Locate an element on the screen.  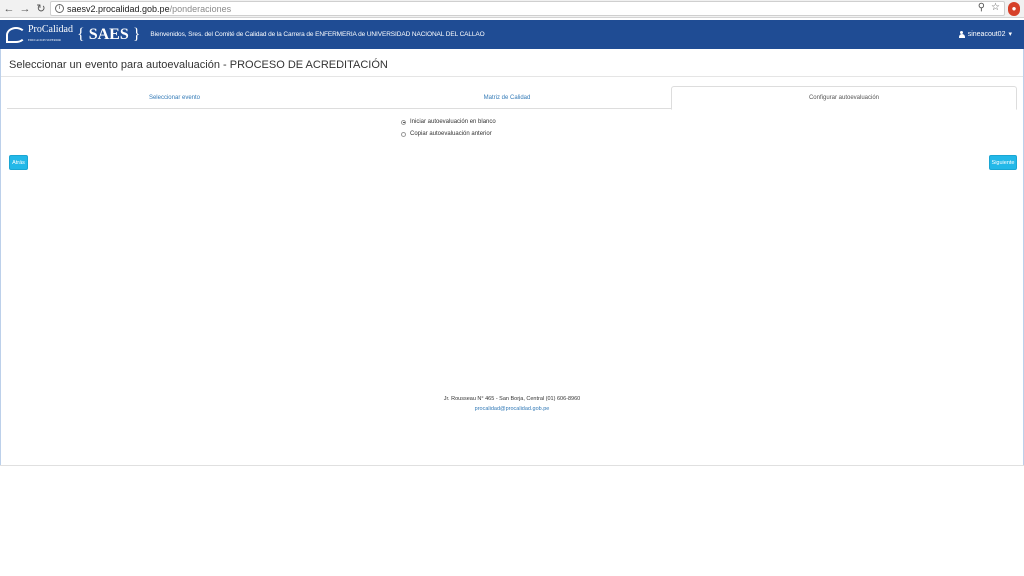
address-bar: i saesv2.procalidad.gob.pe/ponderaciones is located at coordinates (527, 8).